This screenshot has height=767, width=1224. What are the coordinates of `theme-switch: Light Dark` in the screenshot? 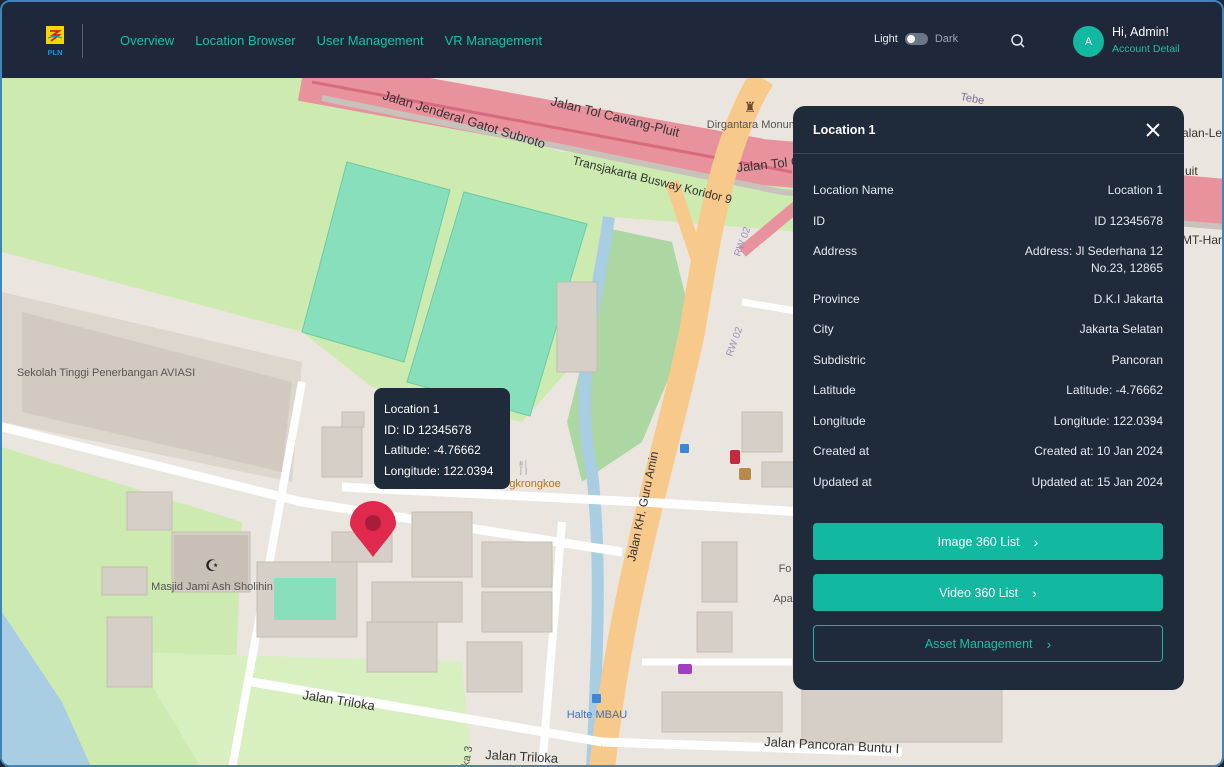 It's located at (916, 39).